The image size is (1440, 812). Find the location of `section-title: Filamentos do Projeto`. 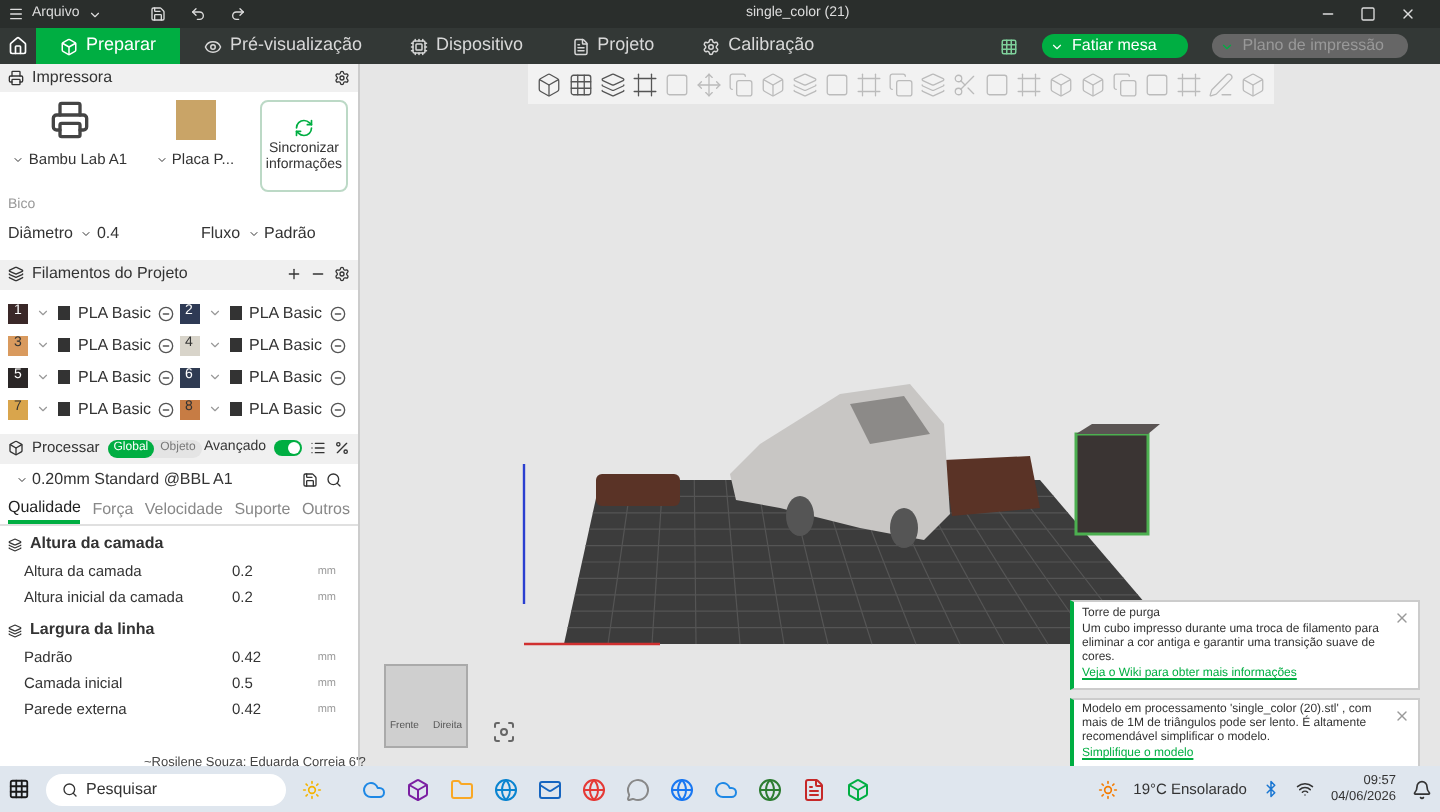

section-title: Filamentos do Projeto is located at coordinates (110, 274).